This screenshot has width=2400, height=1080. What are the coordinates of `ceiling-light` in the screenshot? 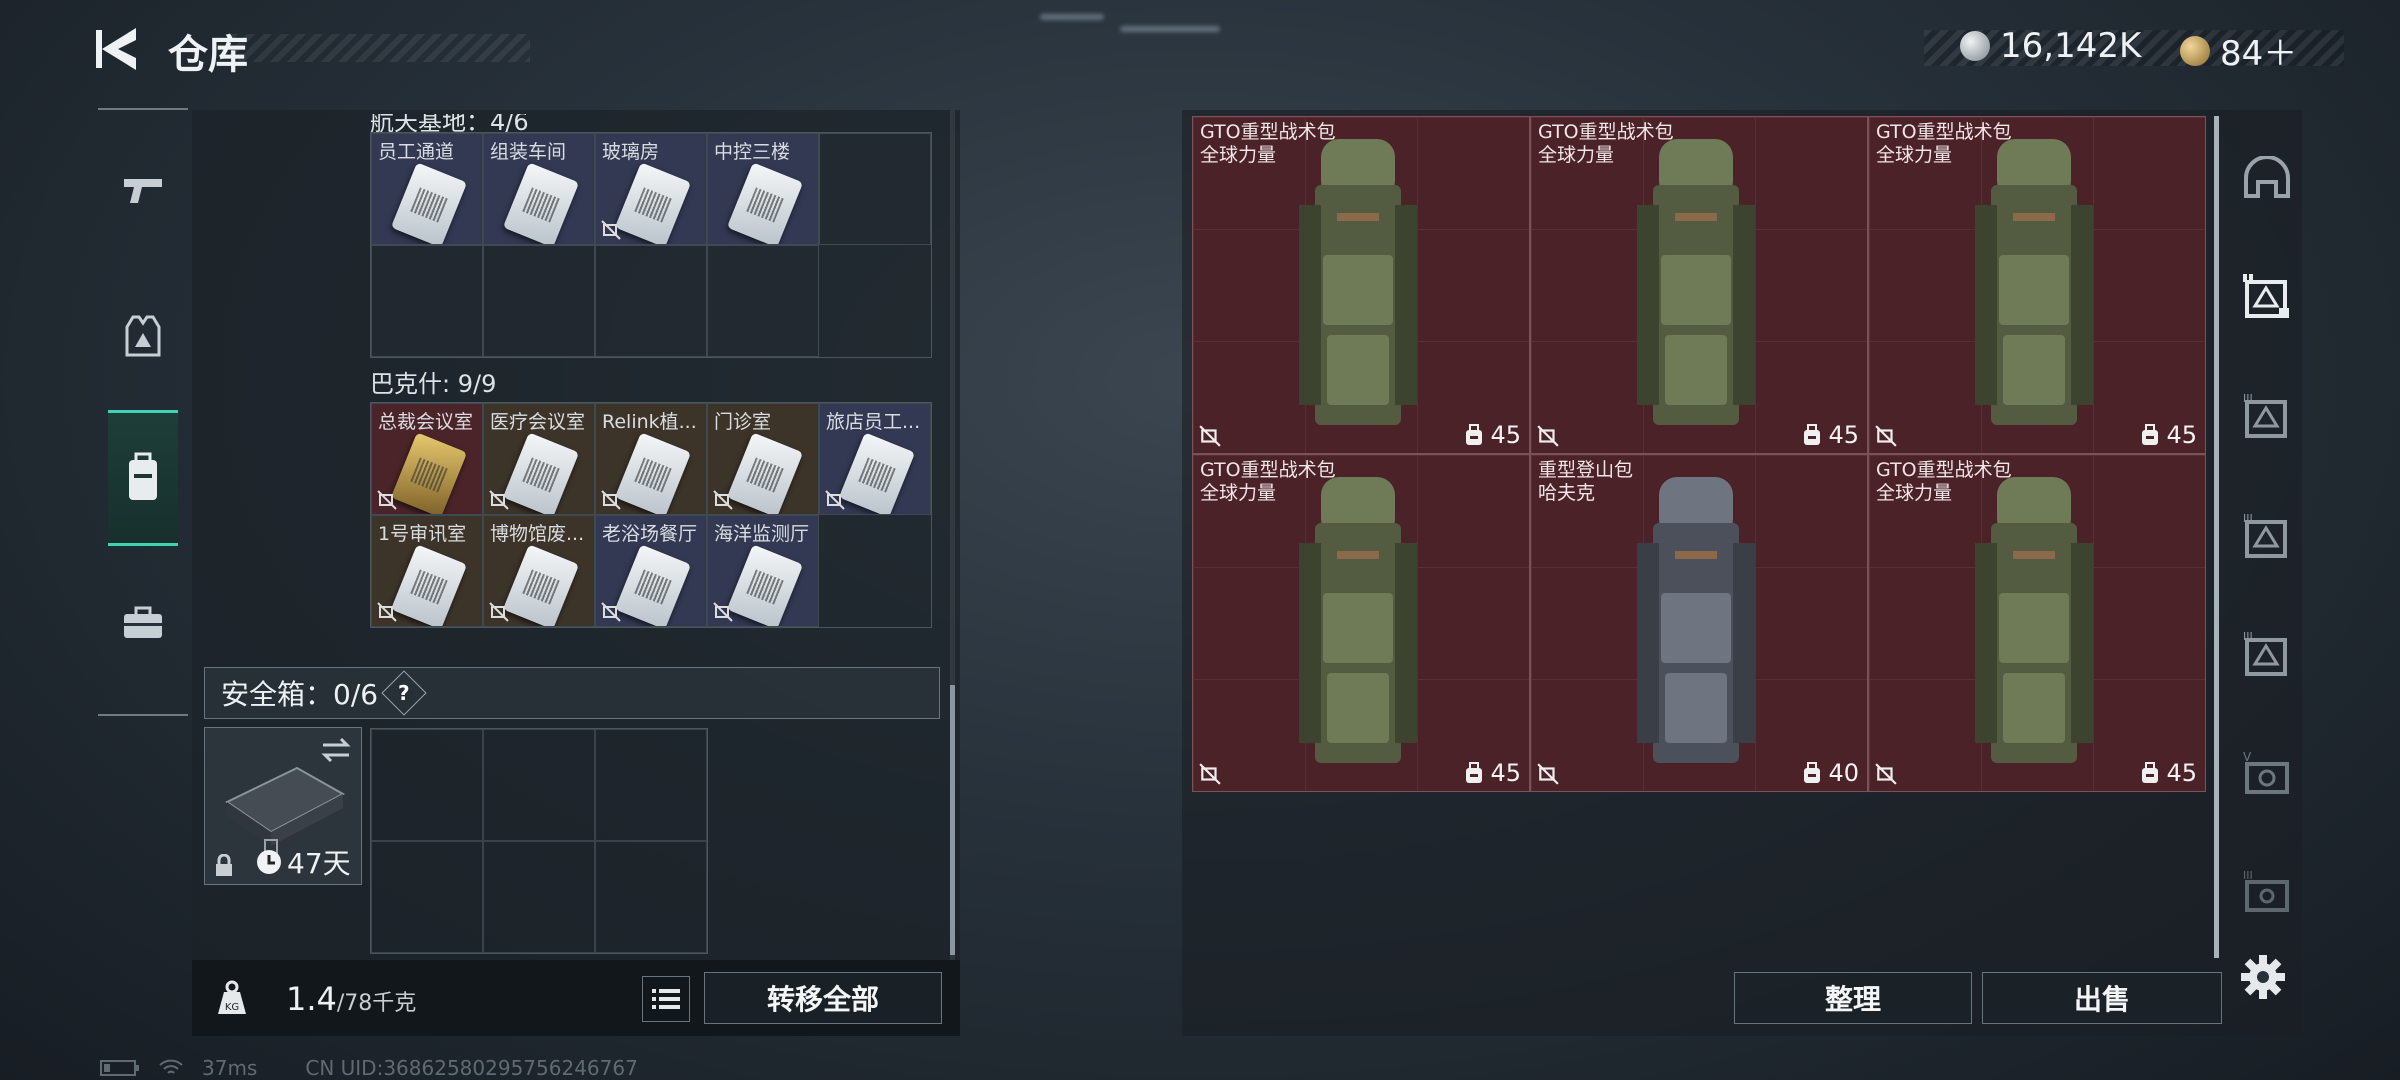 It's located at (1170, 29).